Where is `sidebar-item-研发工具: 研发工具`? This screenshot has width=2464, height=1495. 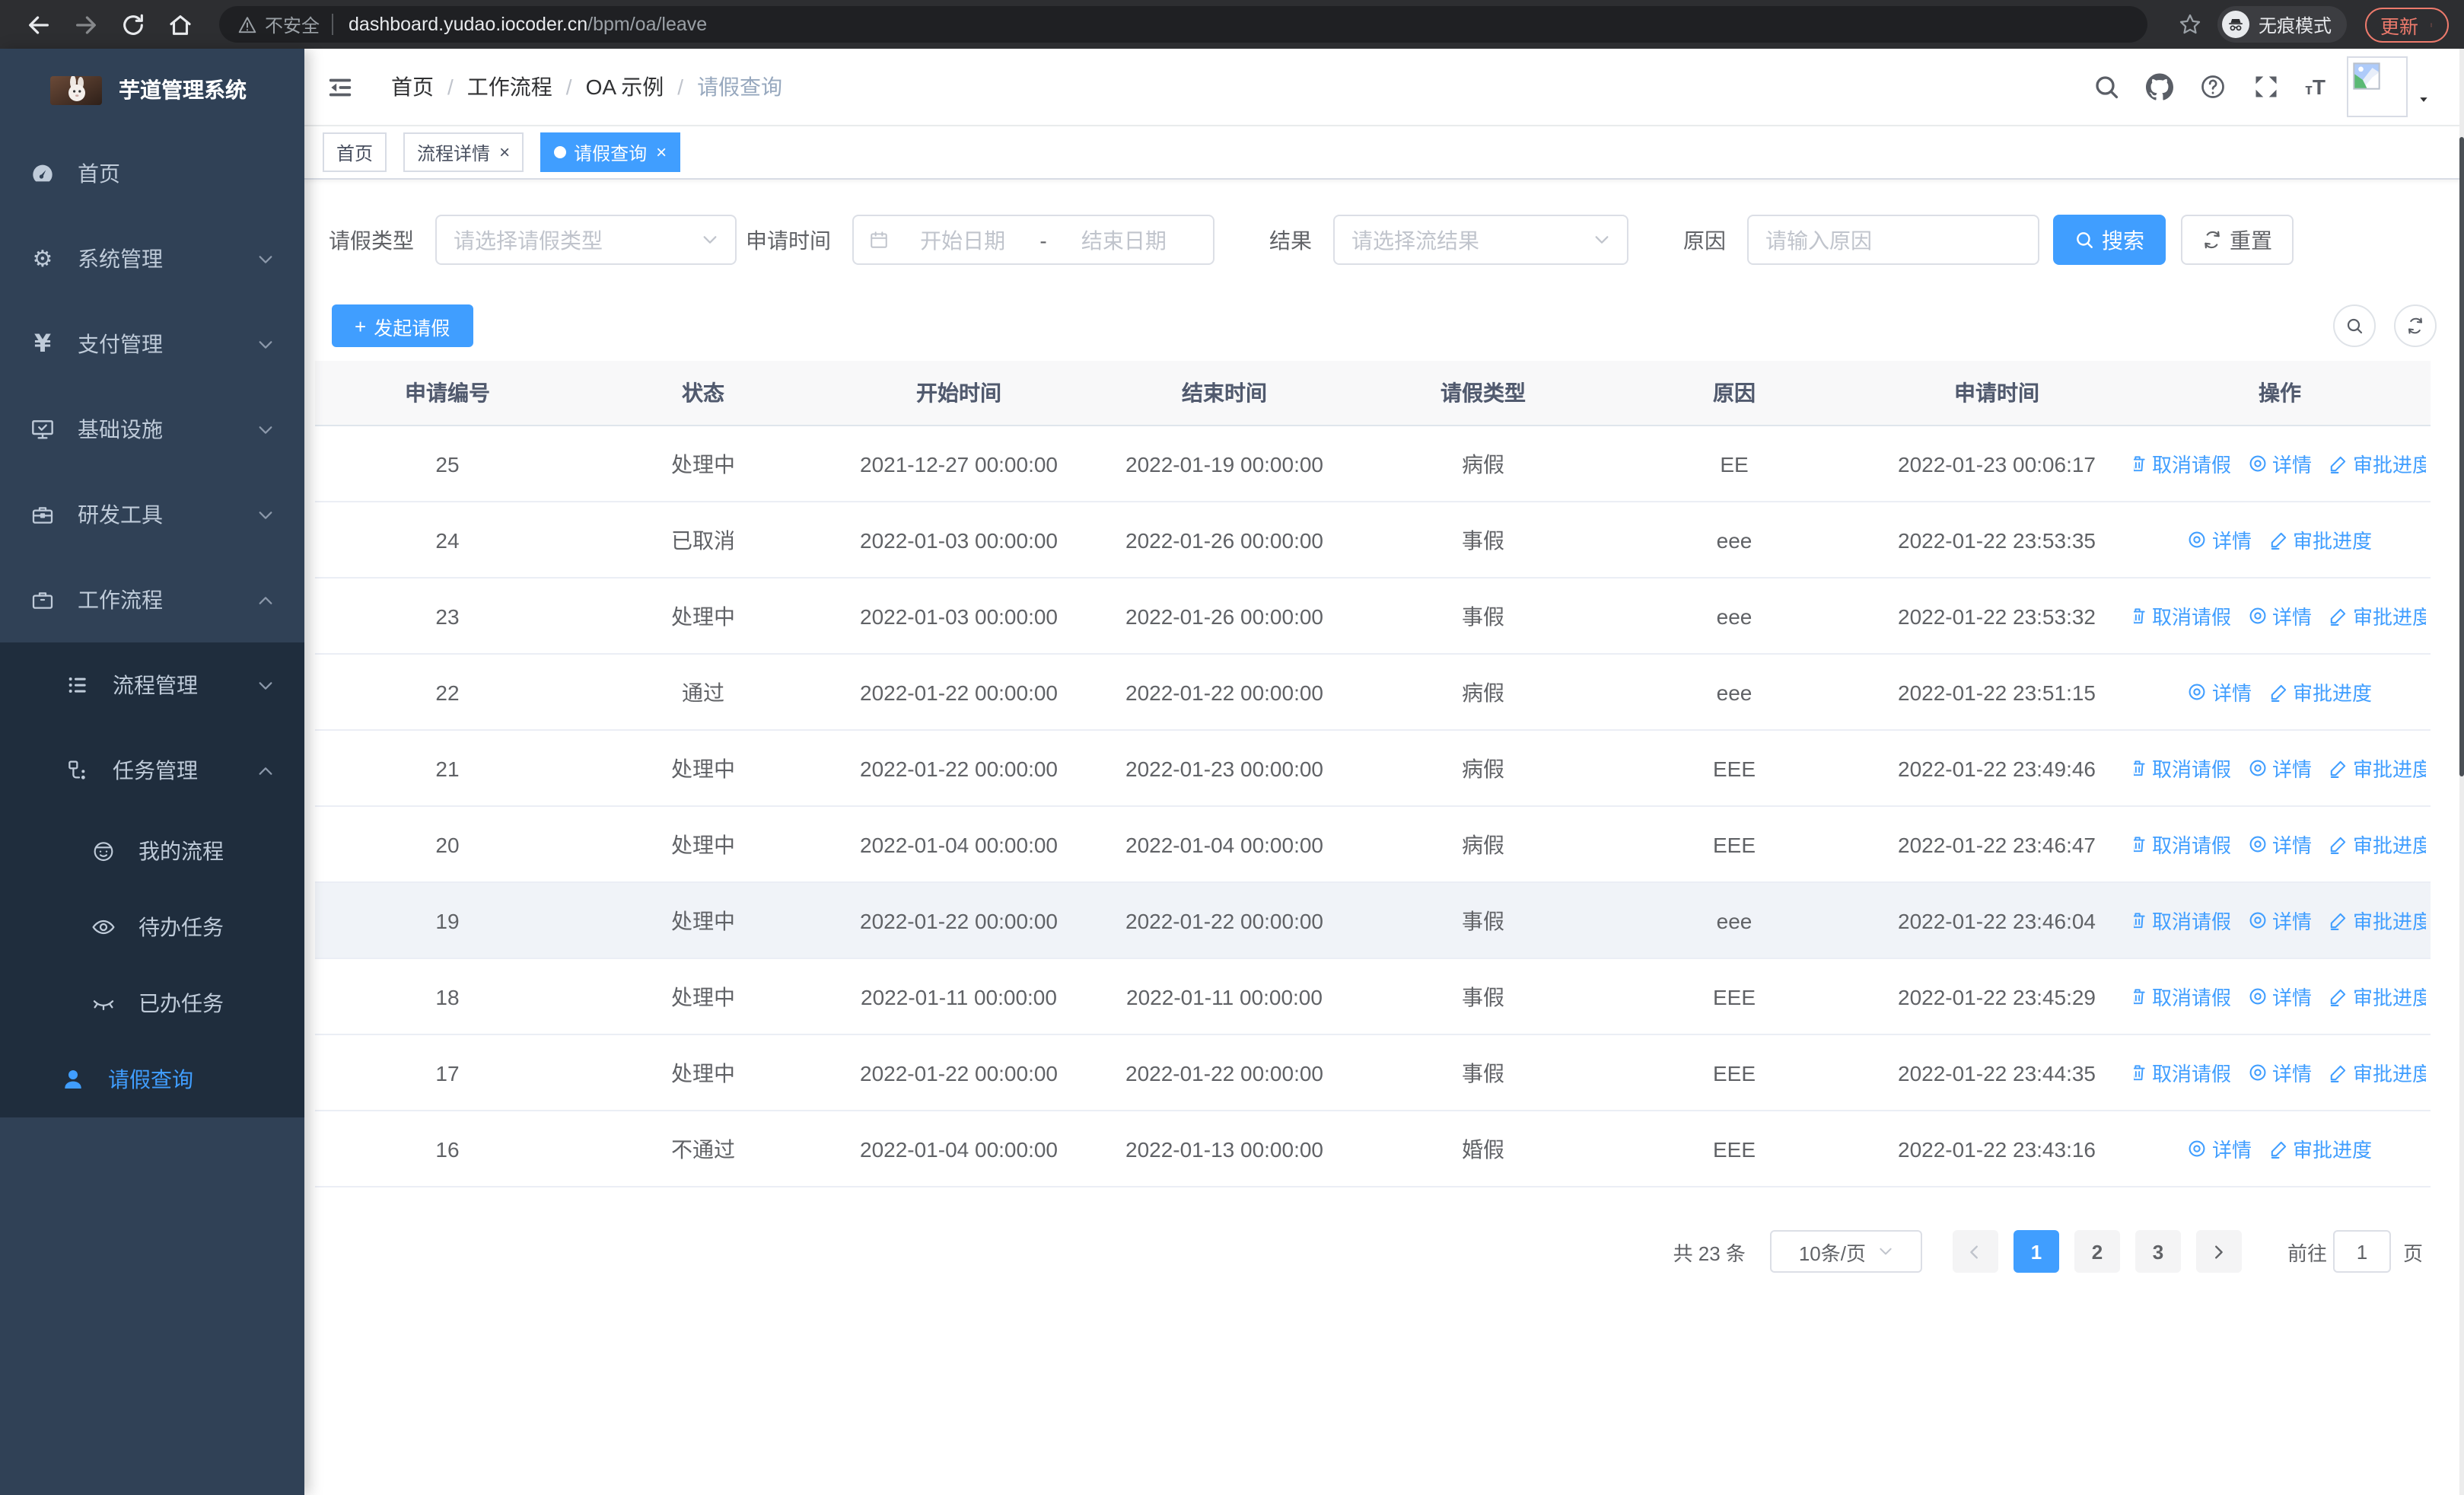
sidebar-item-研发工具: 研发工具 is located at coordinates (152, 514).